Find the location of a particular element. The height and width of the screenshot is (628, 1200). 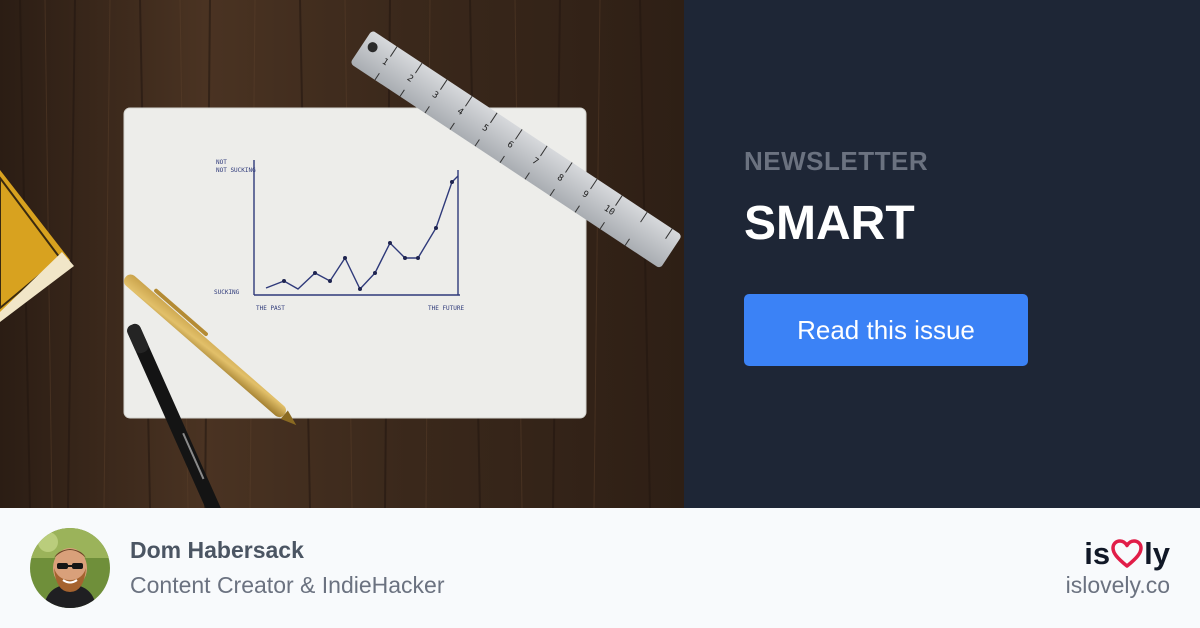

author-role: Content Creator & IndieHacker is located at coordinates (287, 585).